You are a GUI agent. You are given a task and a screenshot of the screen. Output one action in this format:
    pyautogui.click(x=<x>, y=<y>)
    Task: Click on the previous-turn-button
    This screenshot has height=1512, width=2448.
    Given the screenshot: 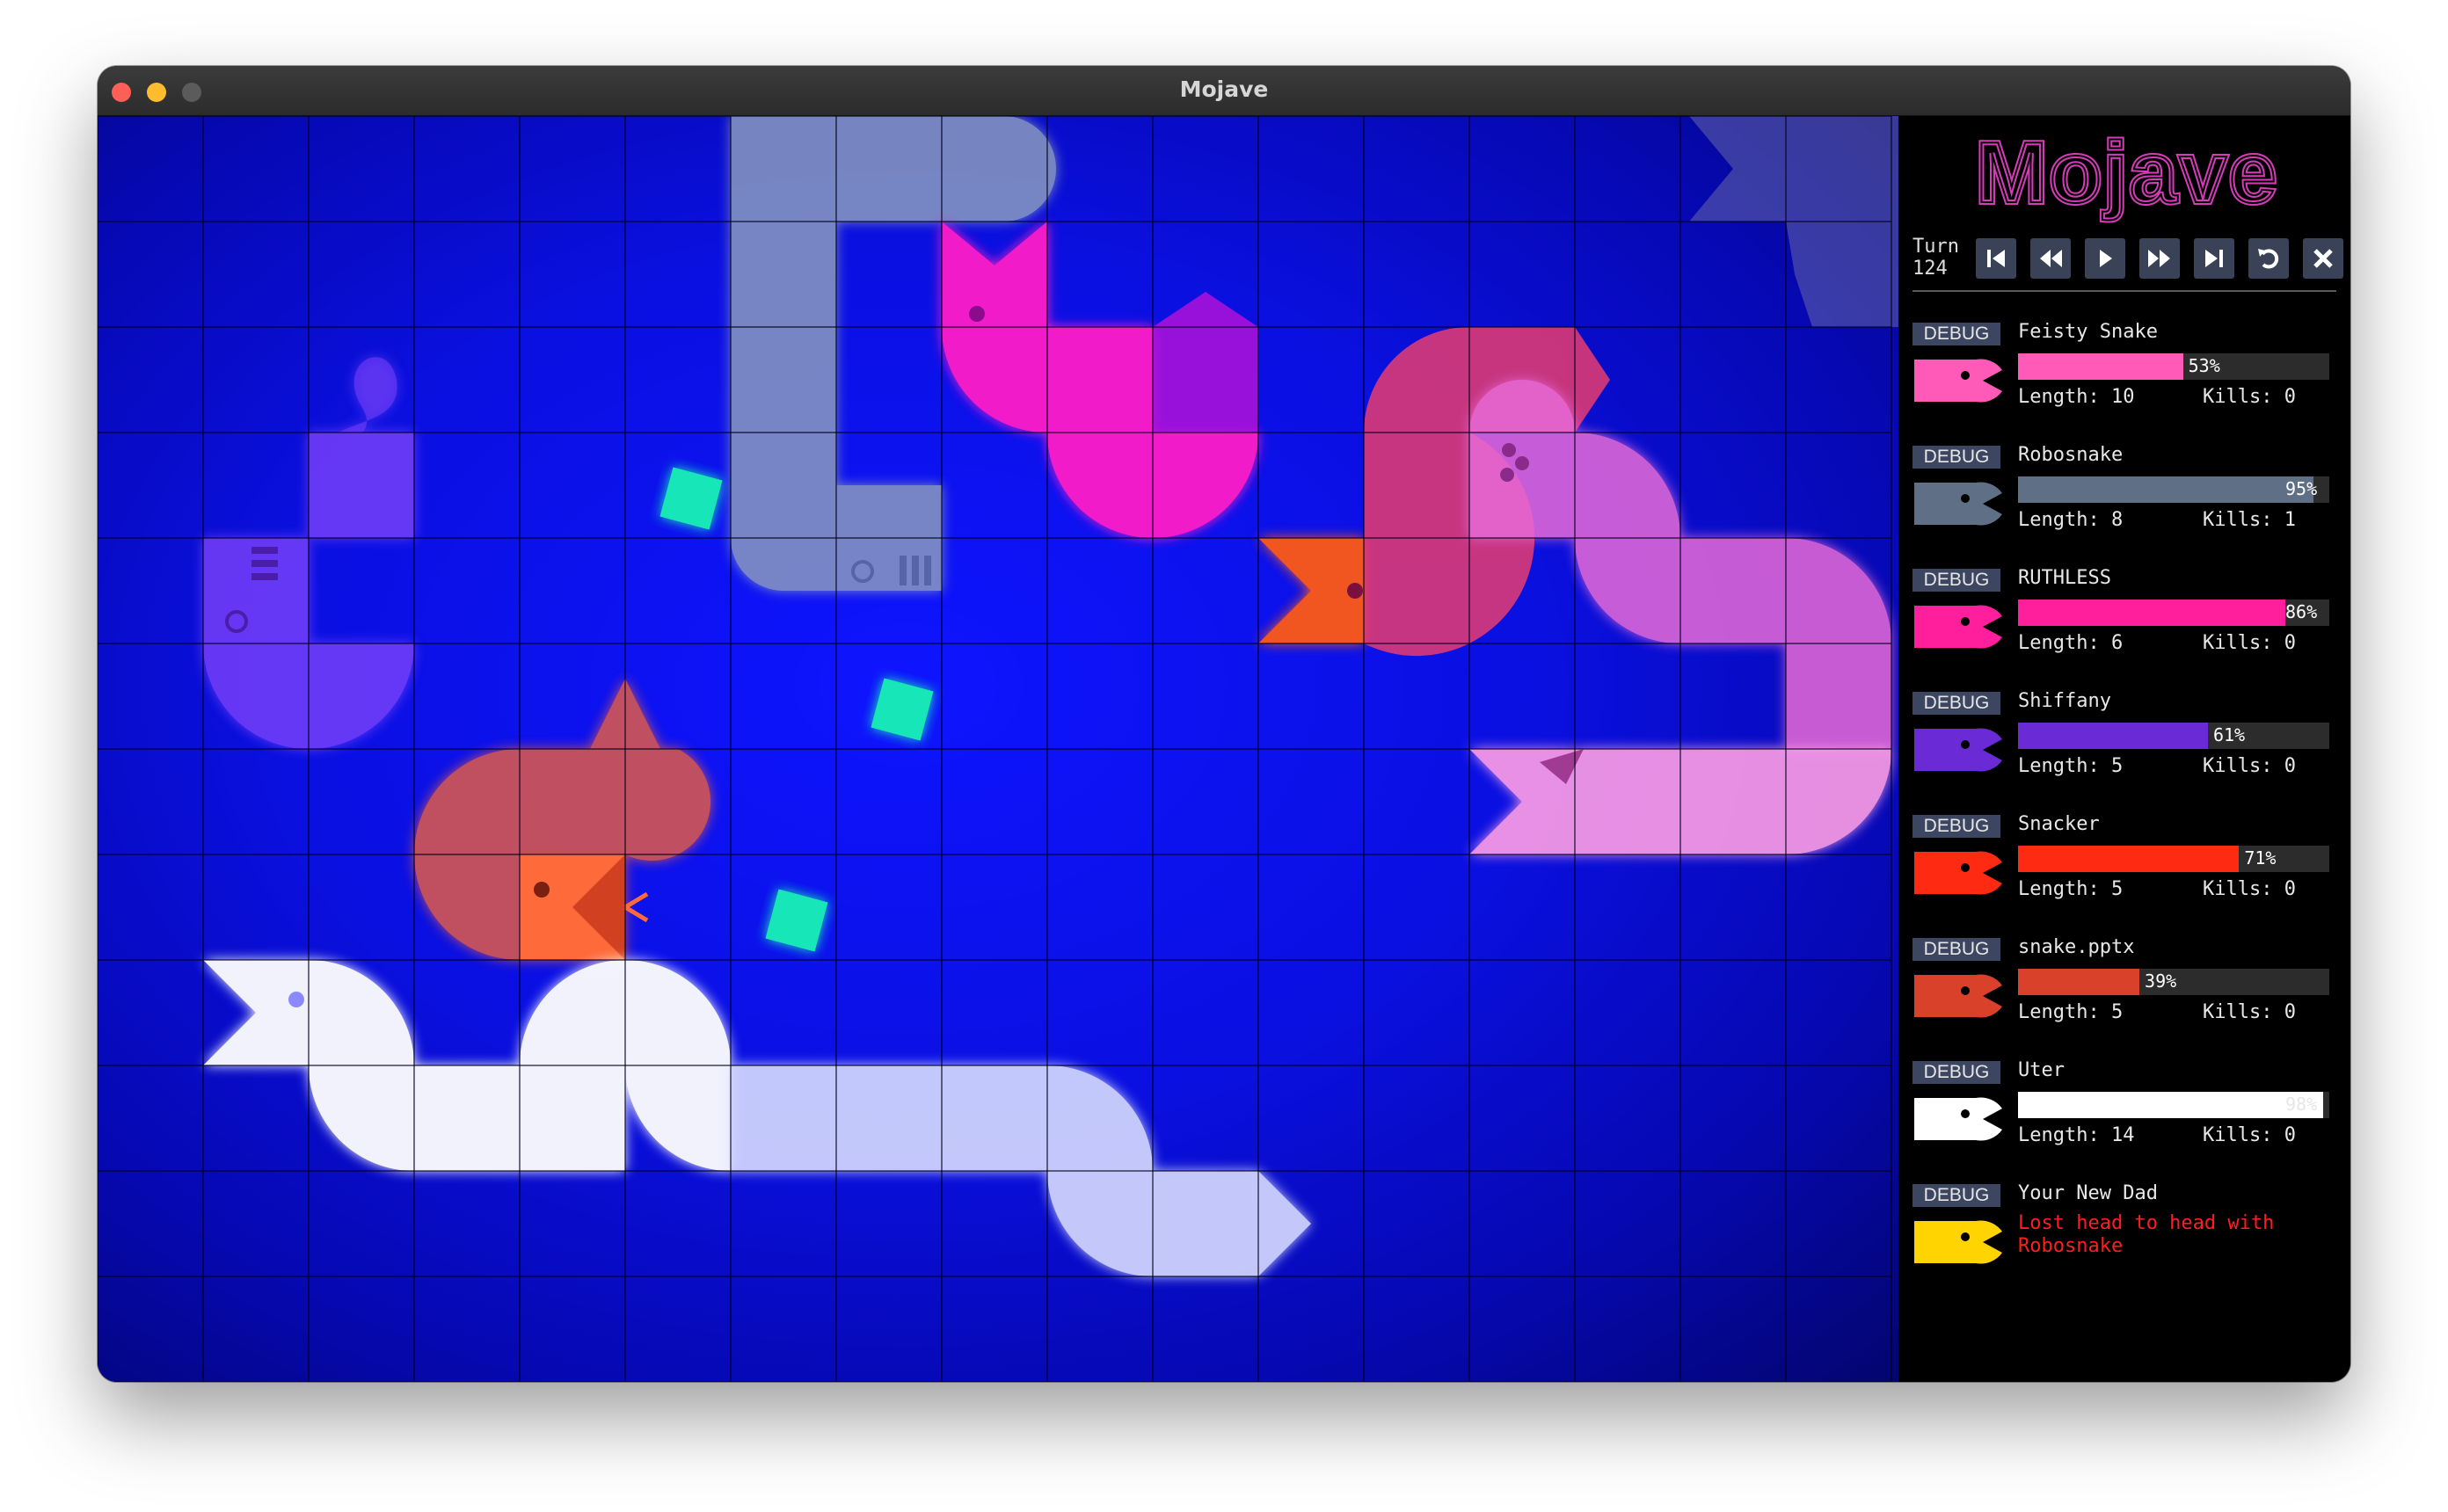 What is the action you would take?
    pyautogui.click(x=2050, y=259)
    